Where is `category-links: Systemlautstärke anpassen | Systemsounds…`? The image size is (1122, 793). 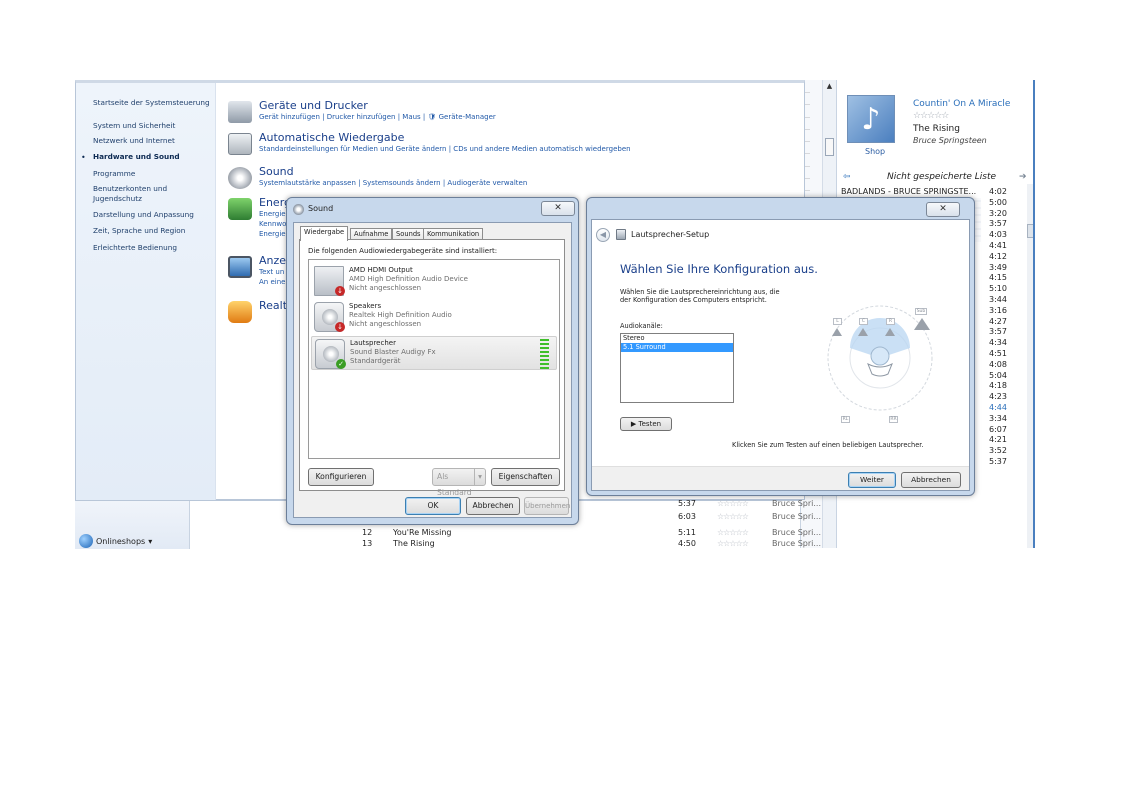 category-links: Systemlautstärke anpassen | Systemsounds… is located at coordinates (393, 183).